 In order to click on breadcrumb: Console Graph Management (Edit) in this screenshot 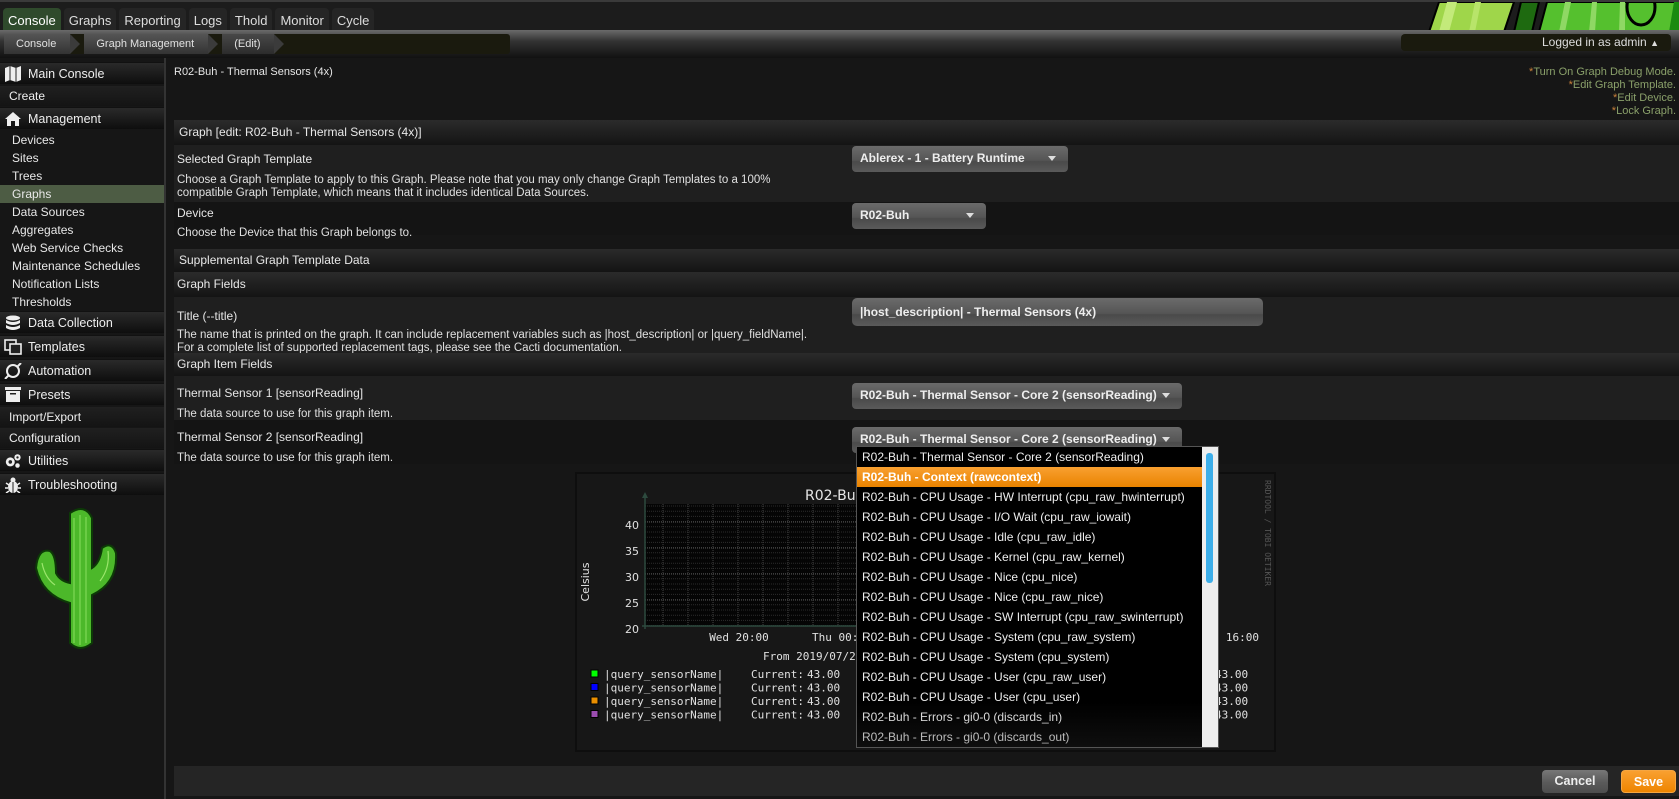, I will do `click(257, 44)`.